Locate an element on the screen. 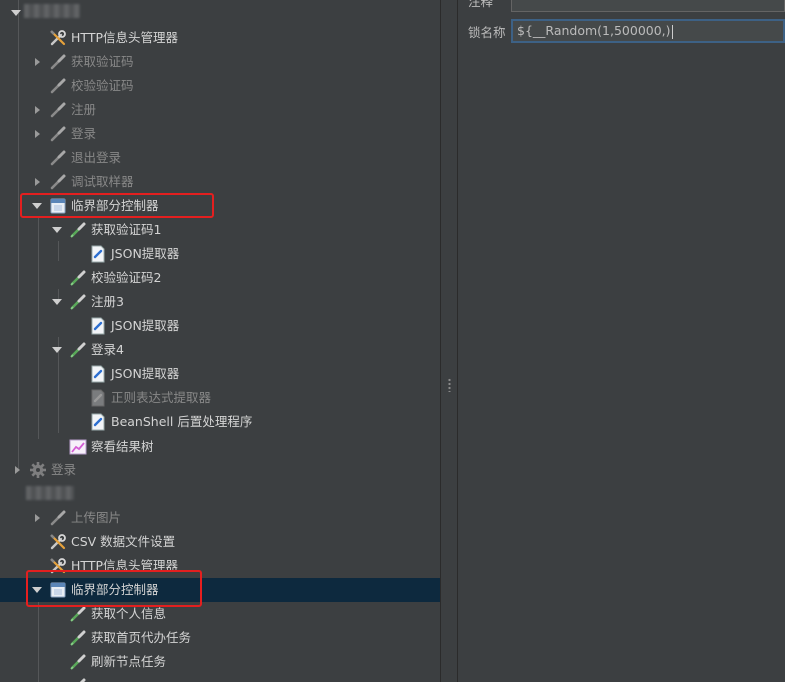 The image size is (785, 682). tree-node: 获取首页代办任务 is located at coordinates (220, 638).